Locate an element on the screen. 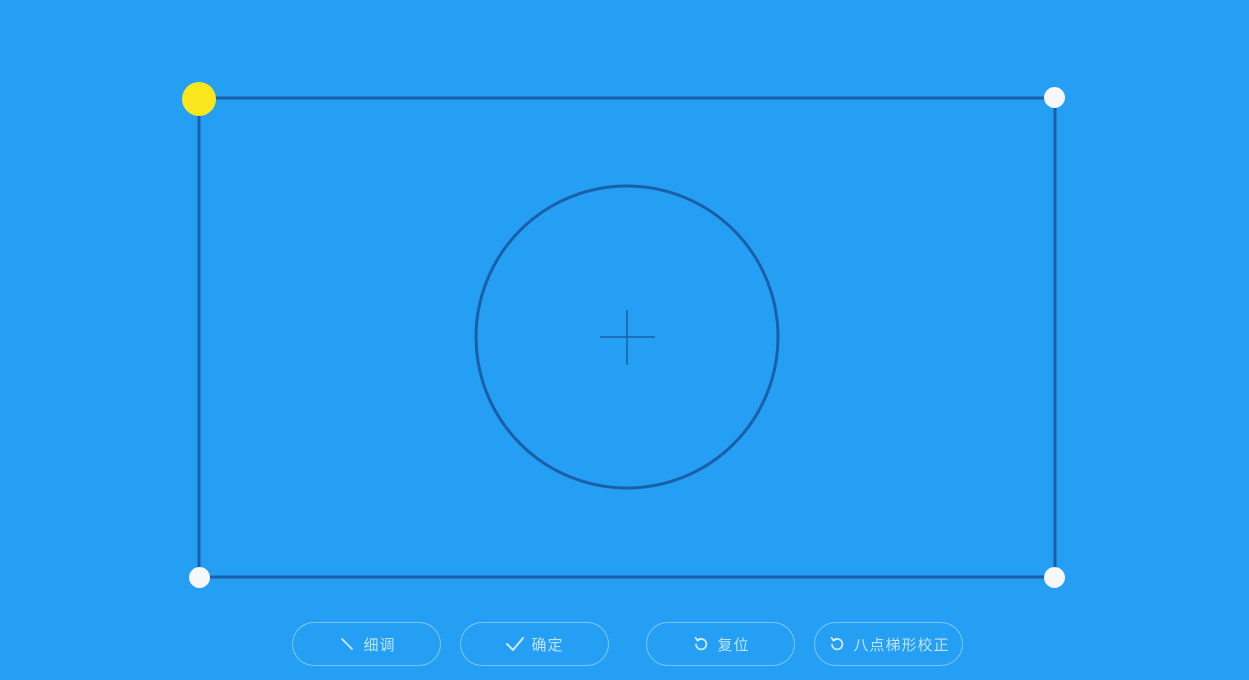 This screenshot has height=680, width=1249. reset-label: 复位 is located at coordinates (733, 644).